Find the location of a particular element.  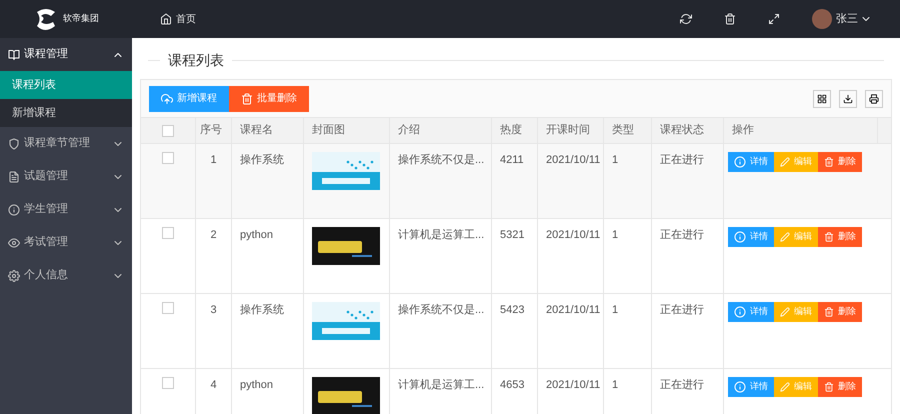

download-icon is located at coordinates (848, 99).